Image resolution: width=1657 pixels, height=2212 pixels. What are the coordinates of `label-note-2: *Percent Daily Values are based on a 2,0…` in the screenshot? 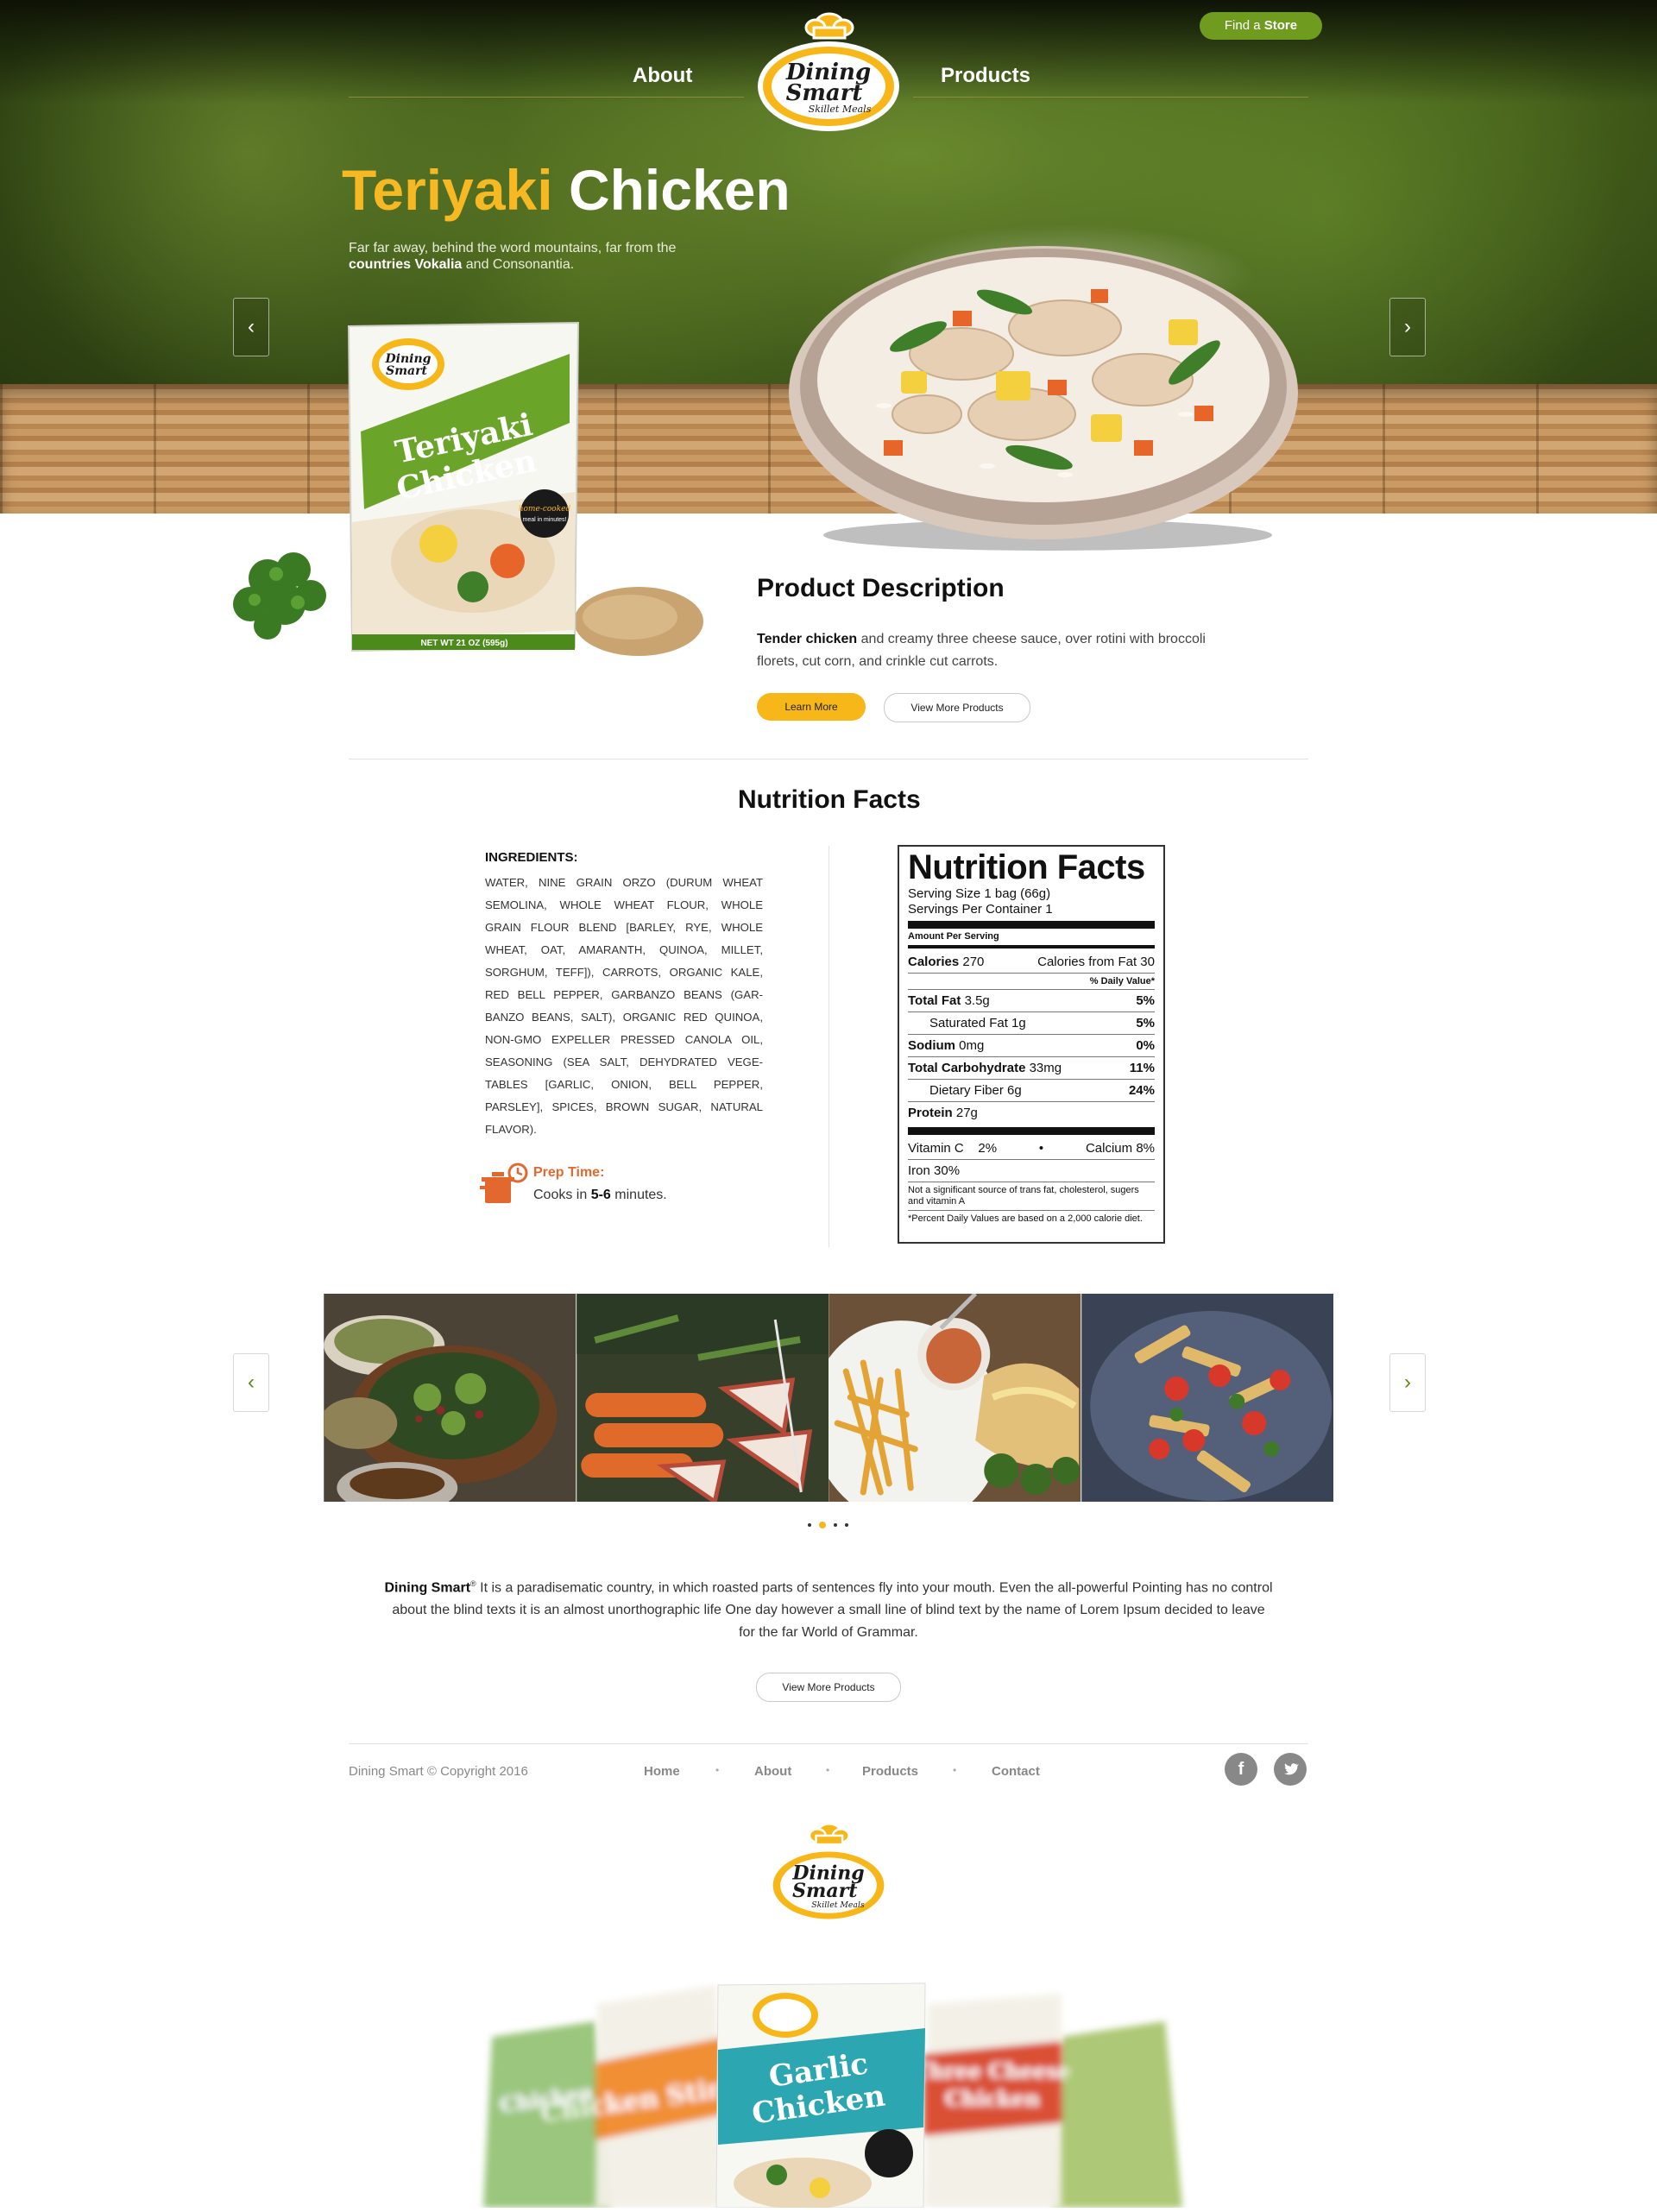 It's located at (1025, 1218).